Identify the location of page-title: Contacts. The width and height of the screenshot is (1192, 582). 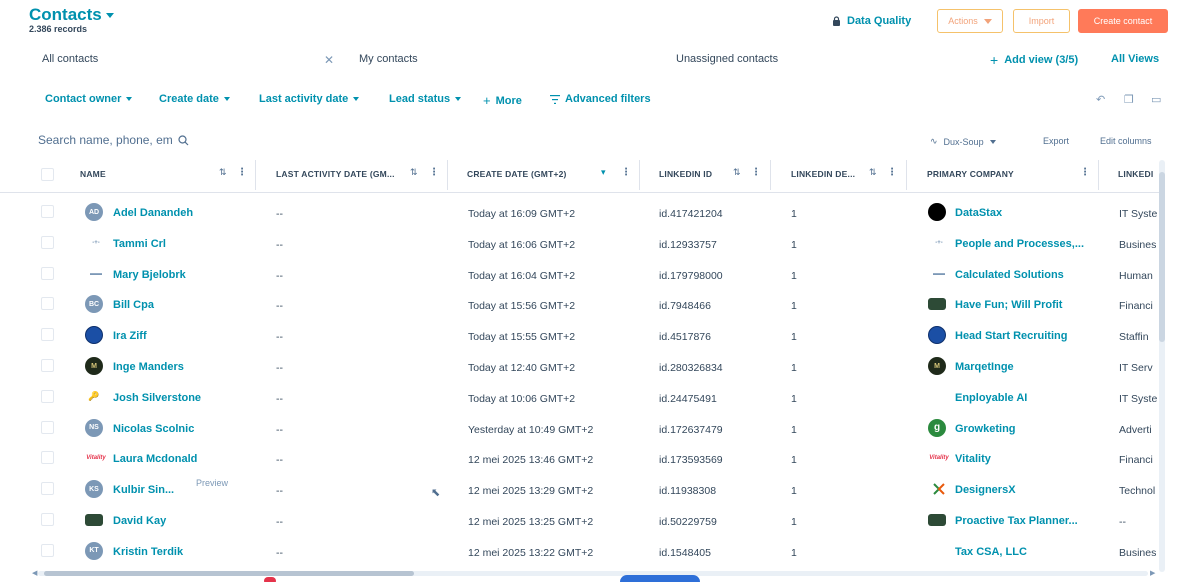
(71, 15).